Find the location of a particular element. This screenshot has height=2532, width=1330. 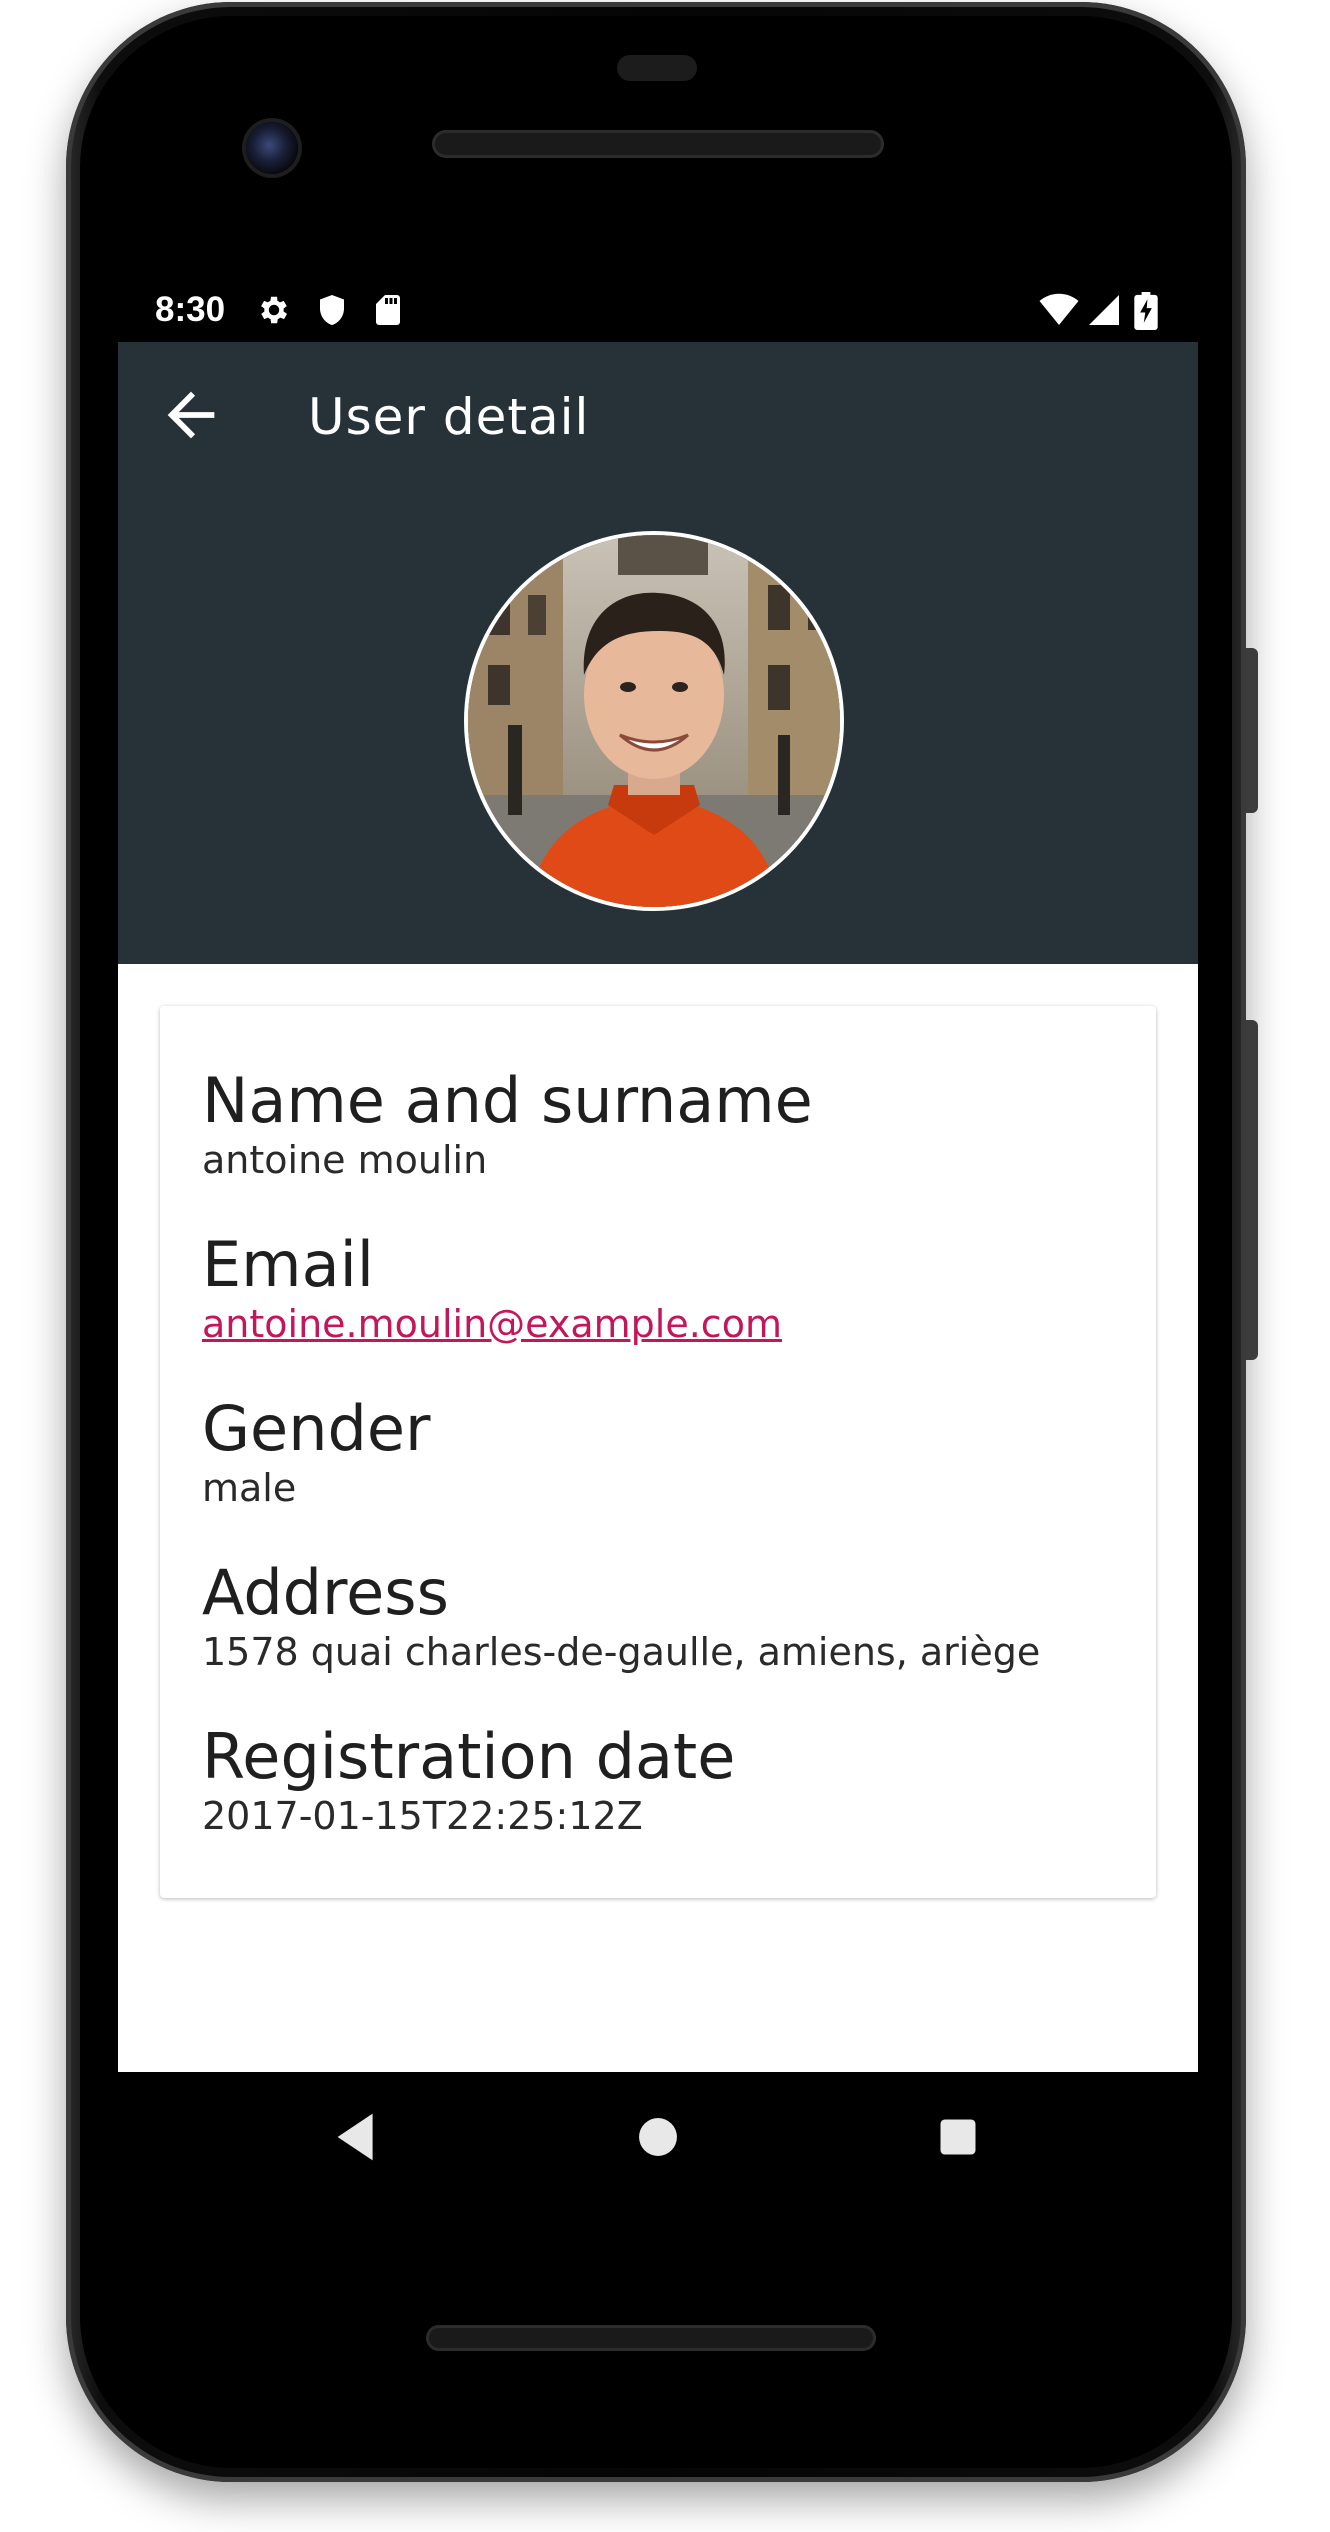

status-time: 8:30 is located at coordinates (190, 309).